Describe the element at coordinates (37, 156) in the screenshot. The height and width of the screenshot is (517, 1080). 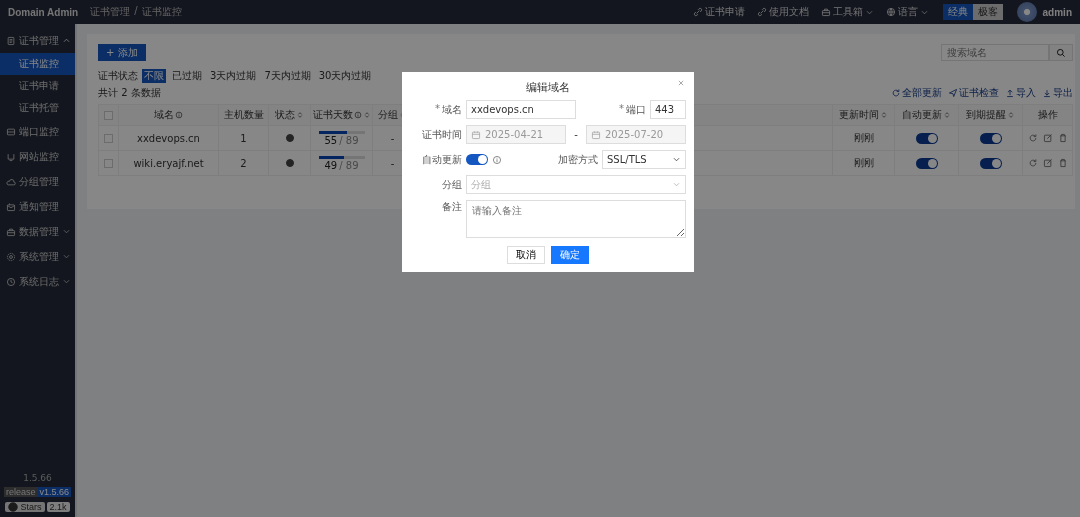
I see `sidebar-item: 网站监控` at that location.